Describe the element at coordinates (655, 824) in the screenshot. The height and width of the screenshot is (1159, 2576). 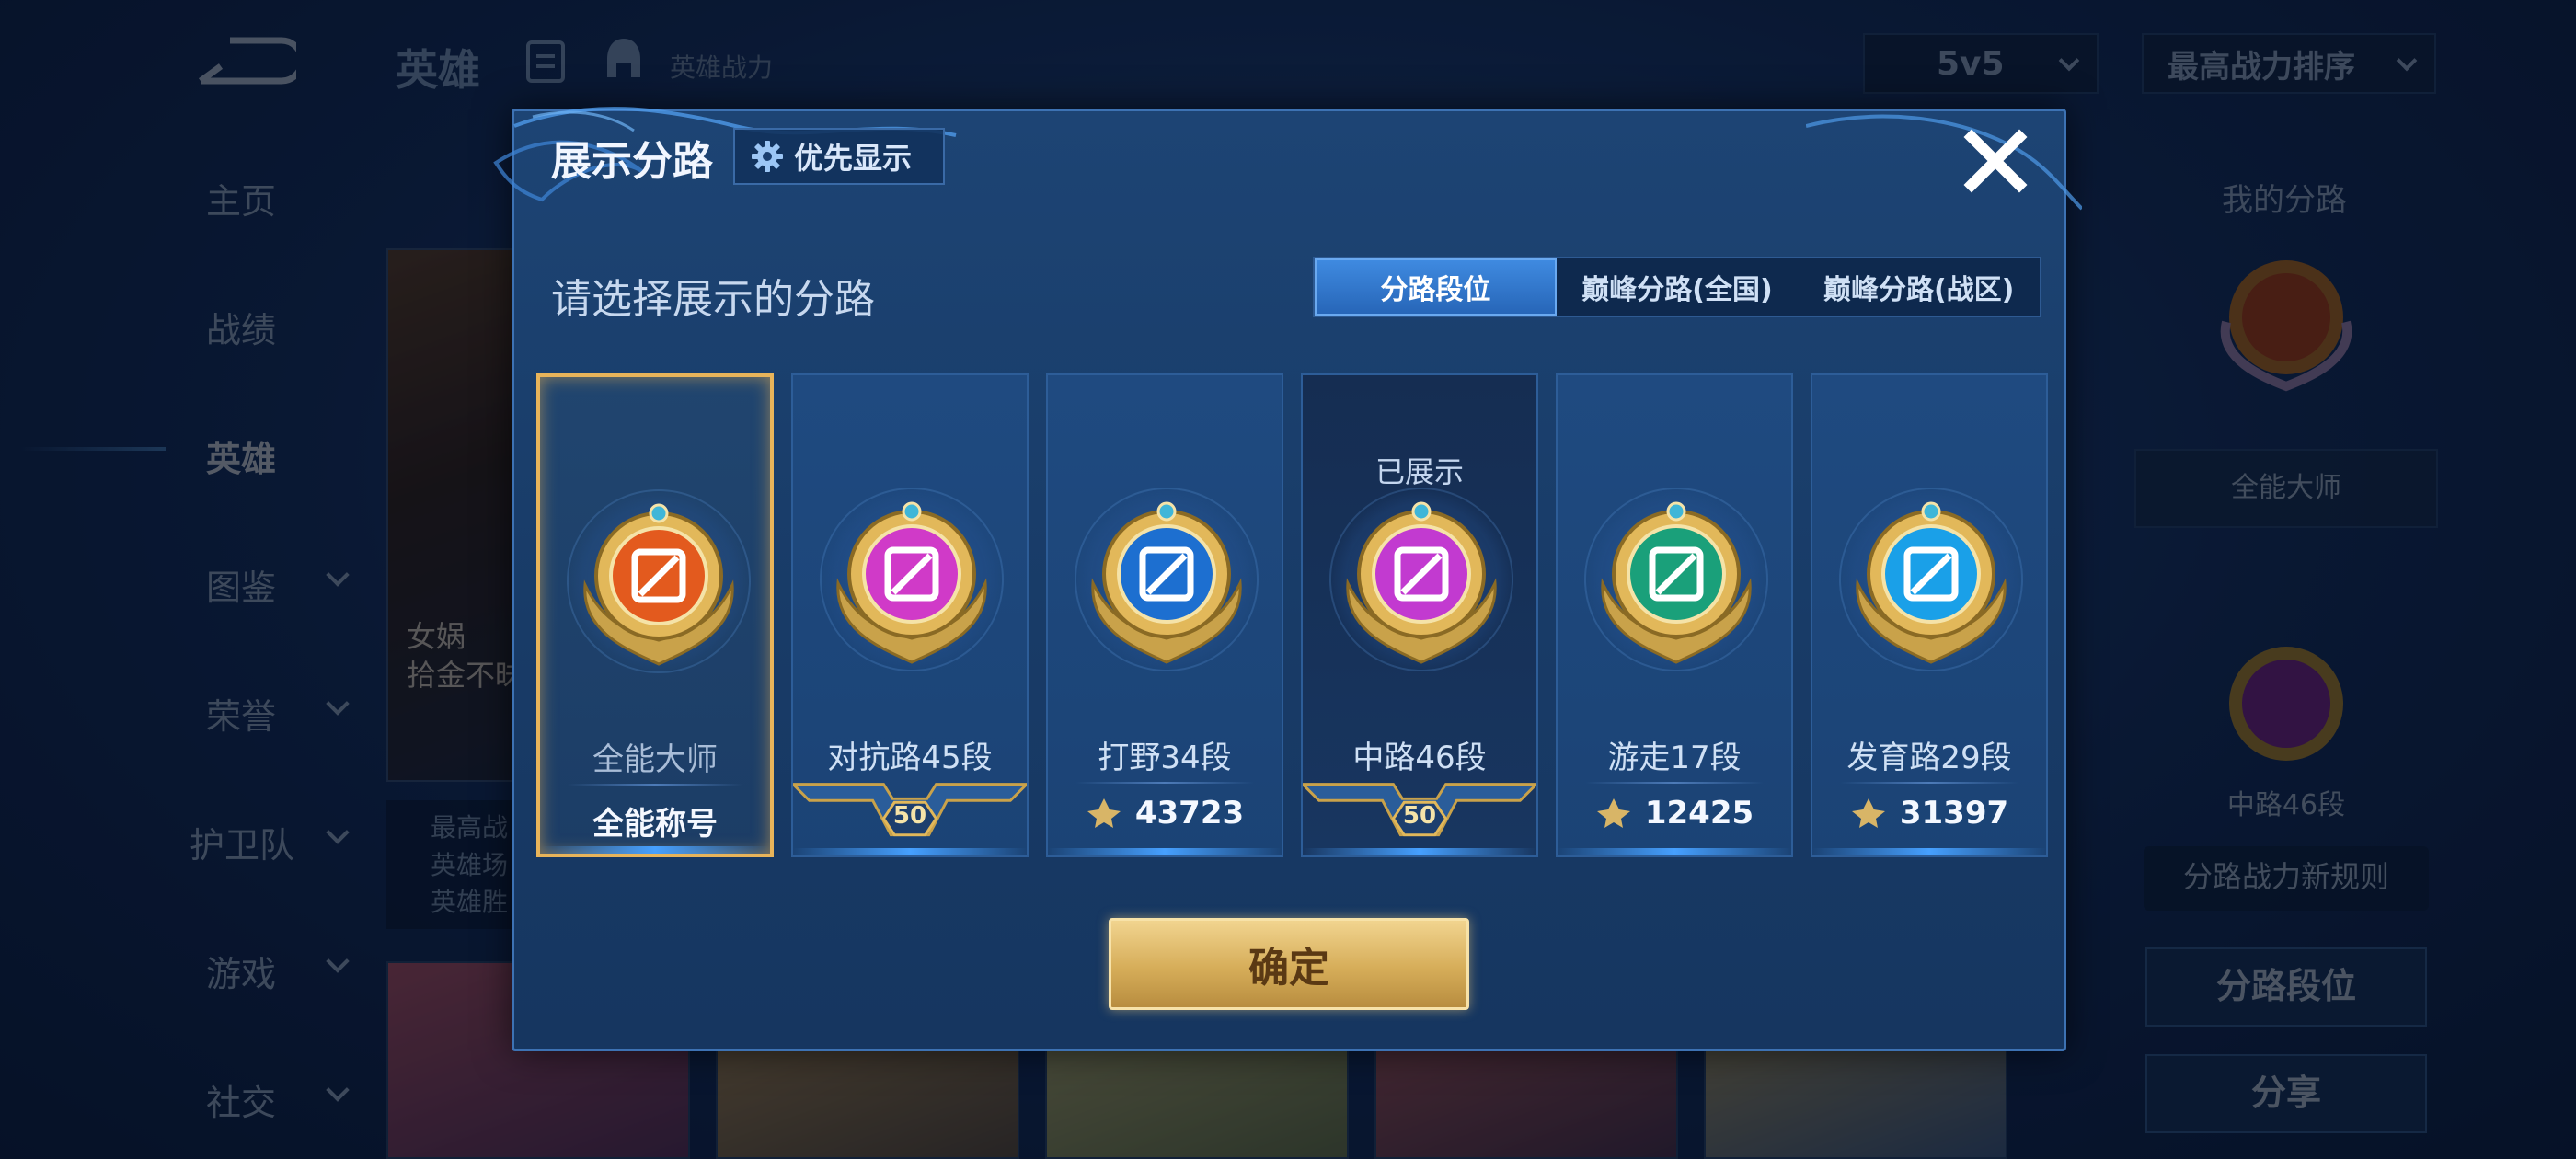
I see `lane-title-value: 全能称号` at that location.